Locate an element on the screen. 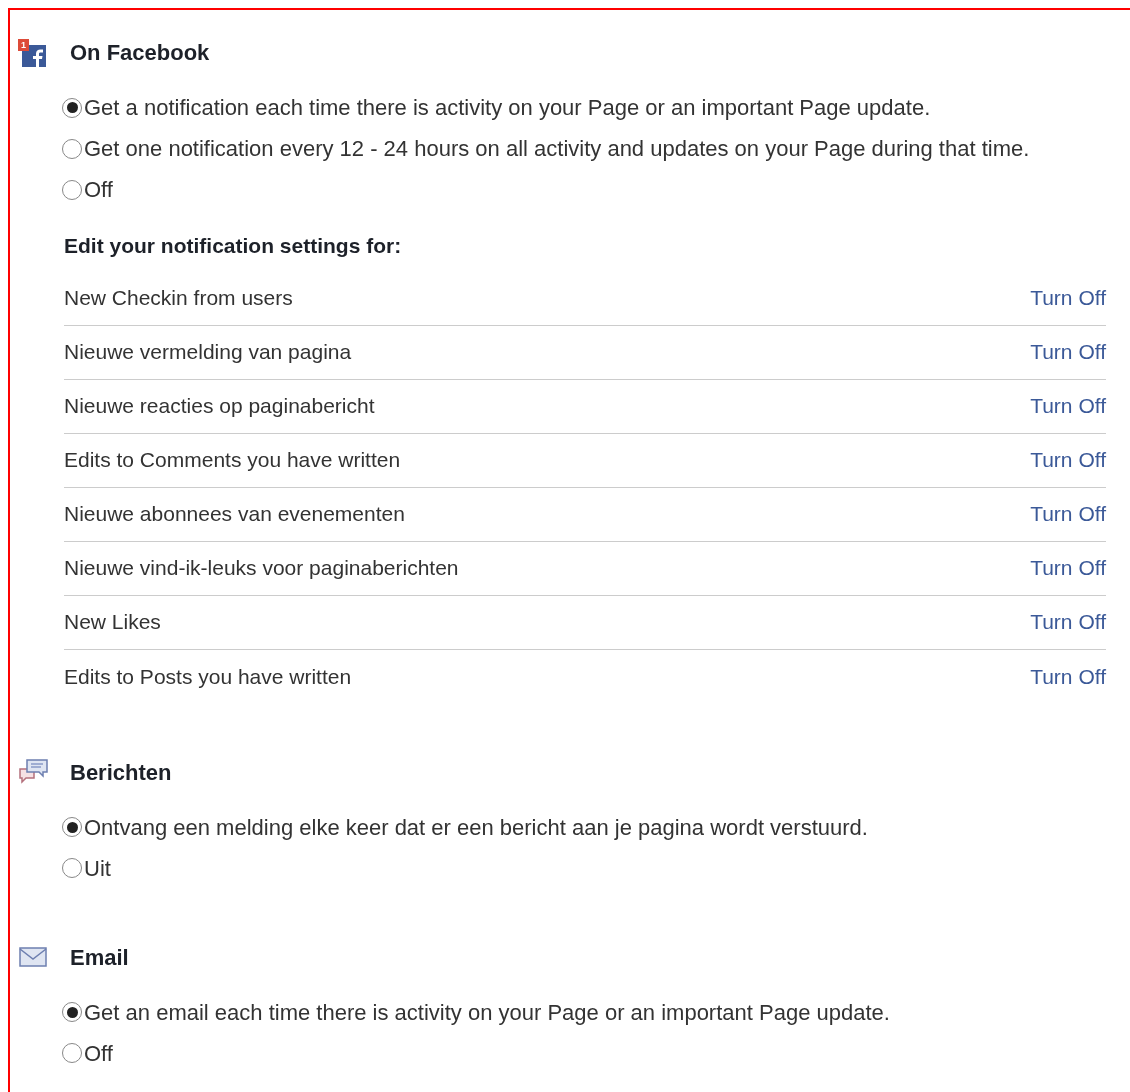  section-title: On Facebook is located at coordinates (140, 53).